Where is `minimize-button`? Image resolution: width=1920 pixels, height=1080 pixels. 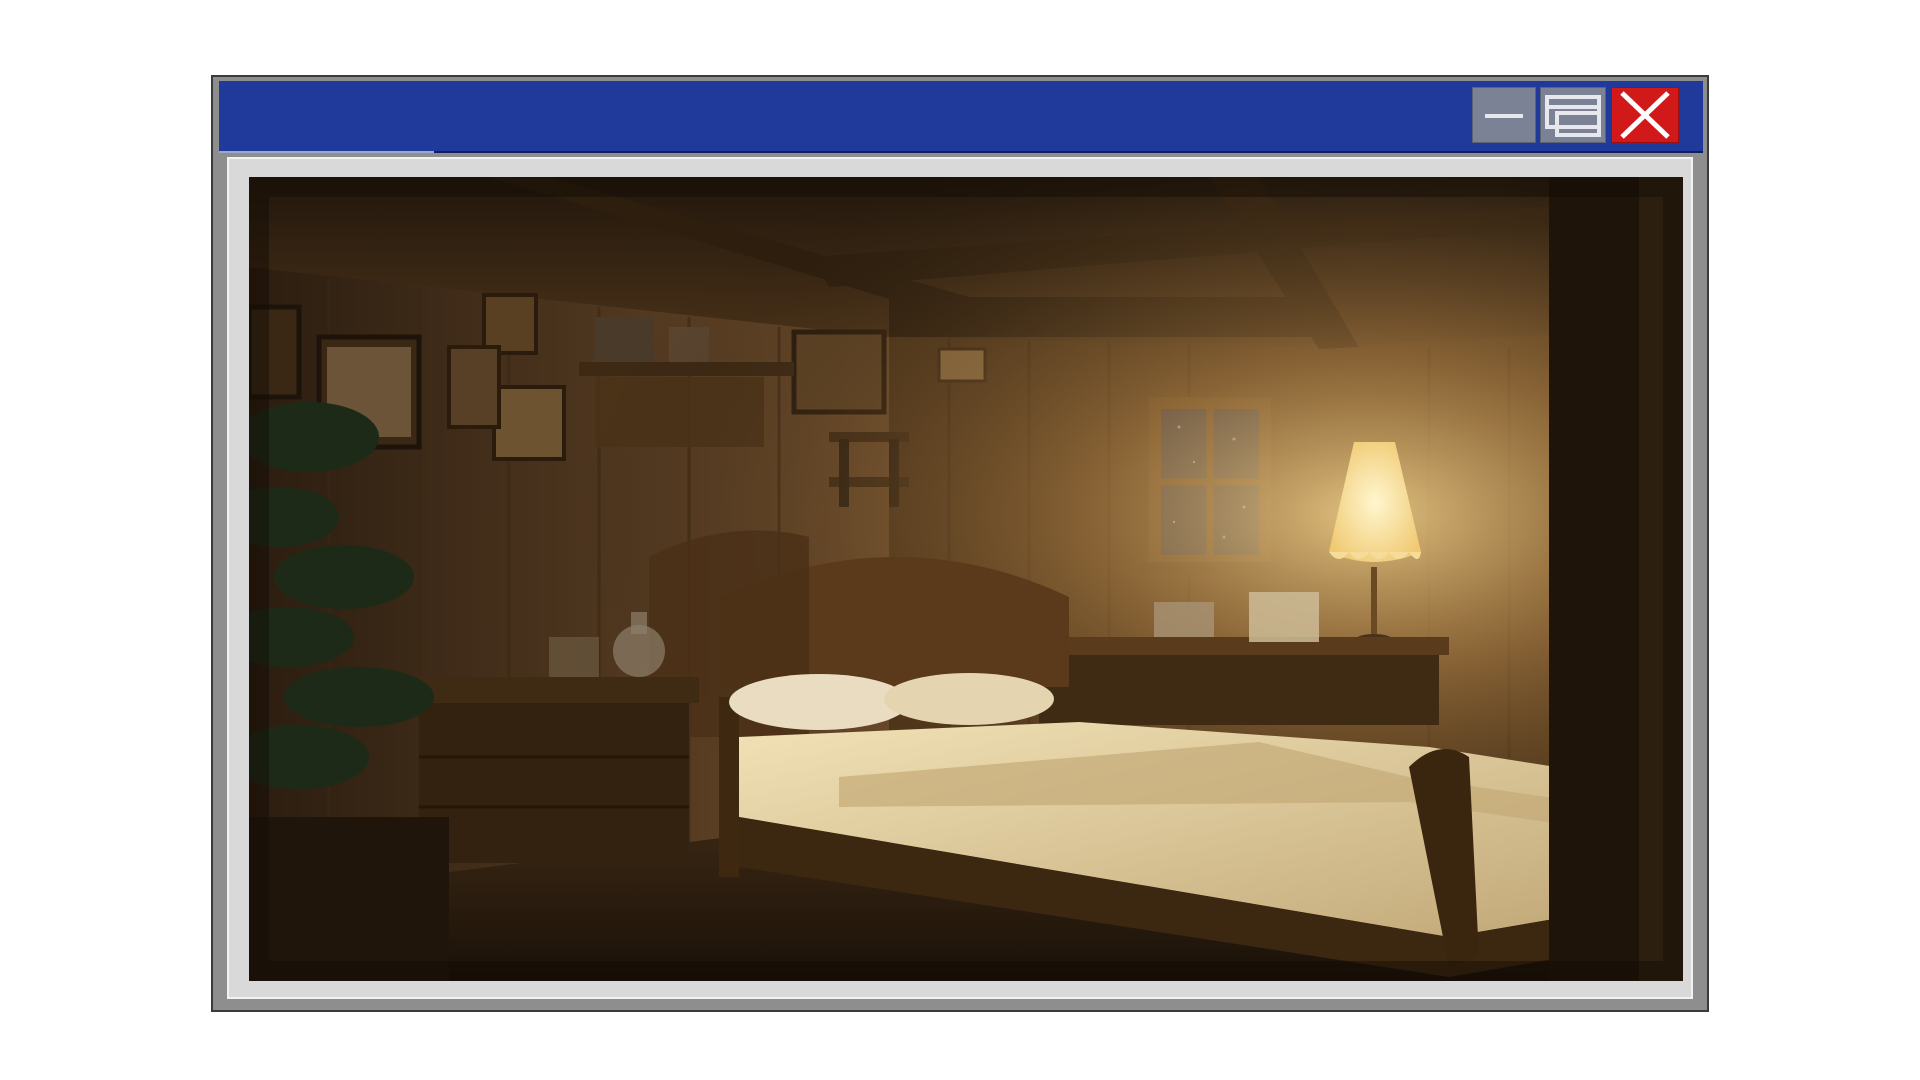
minimize-button is located at coordinates (1504, 115).